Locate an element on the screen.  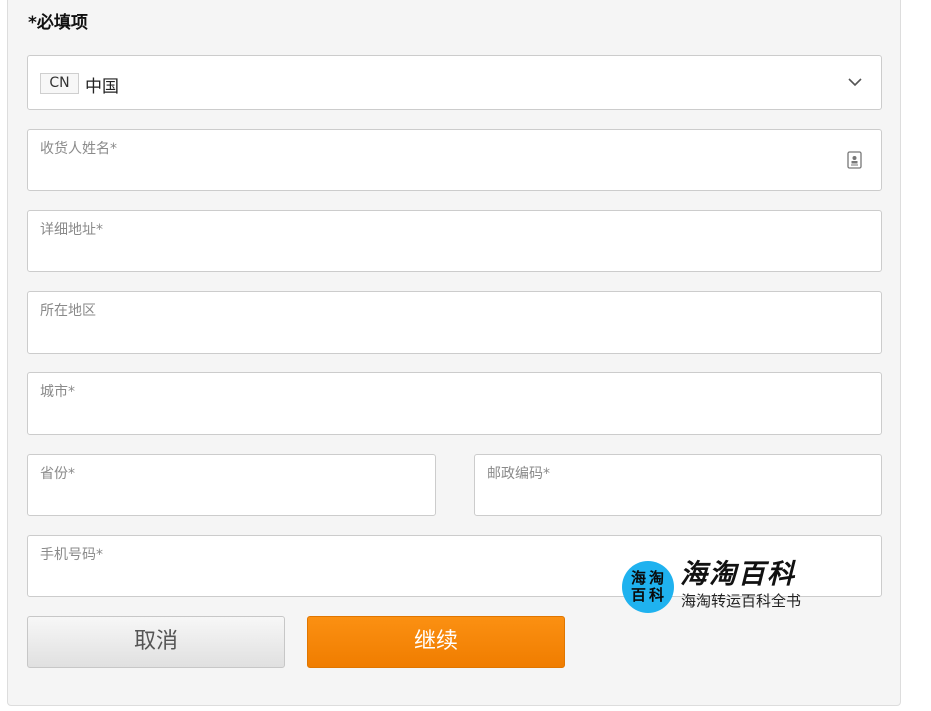
watermark-badge-char: 淘 is located at coordinates (657, 578).